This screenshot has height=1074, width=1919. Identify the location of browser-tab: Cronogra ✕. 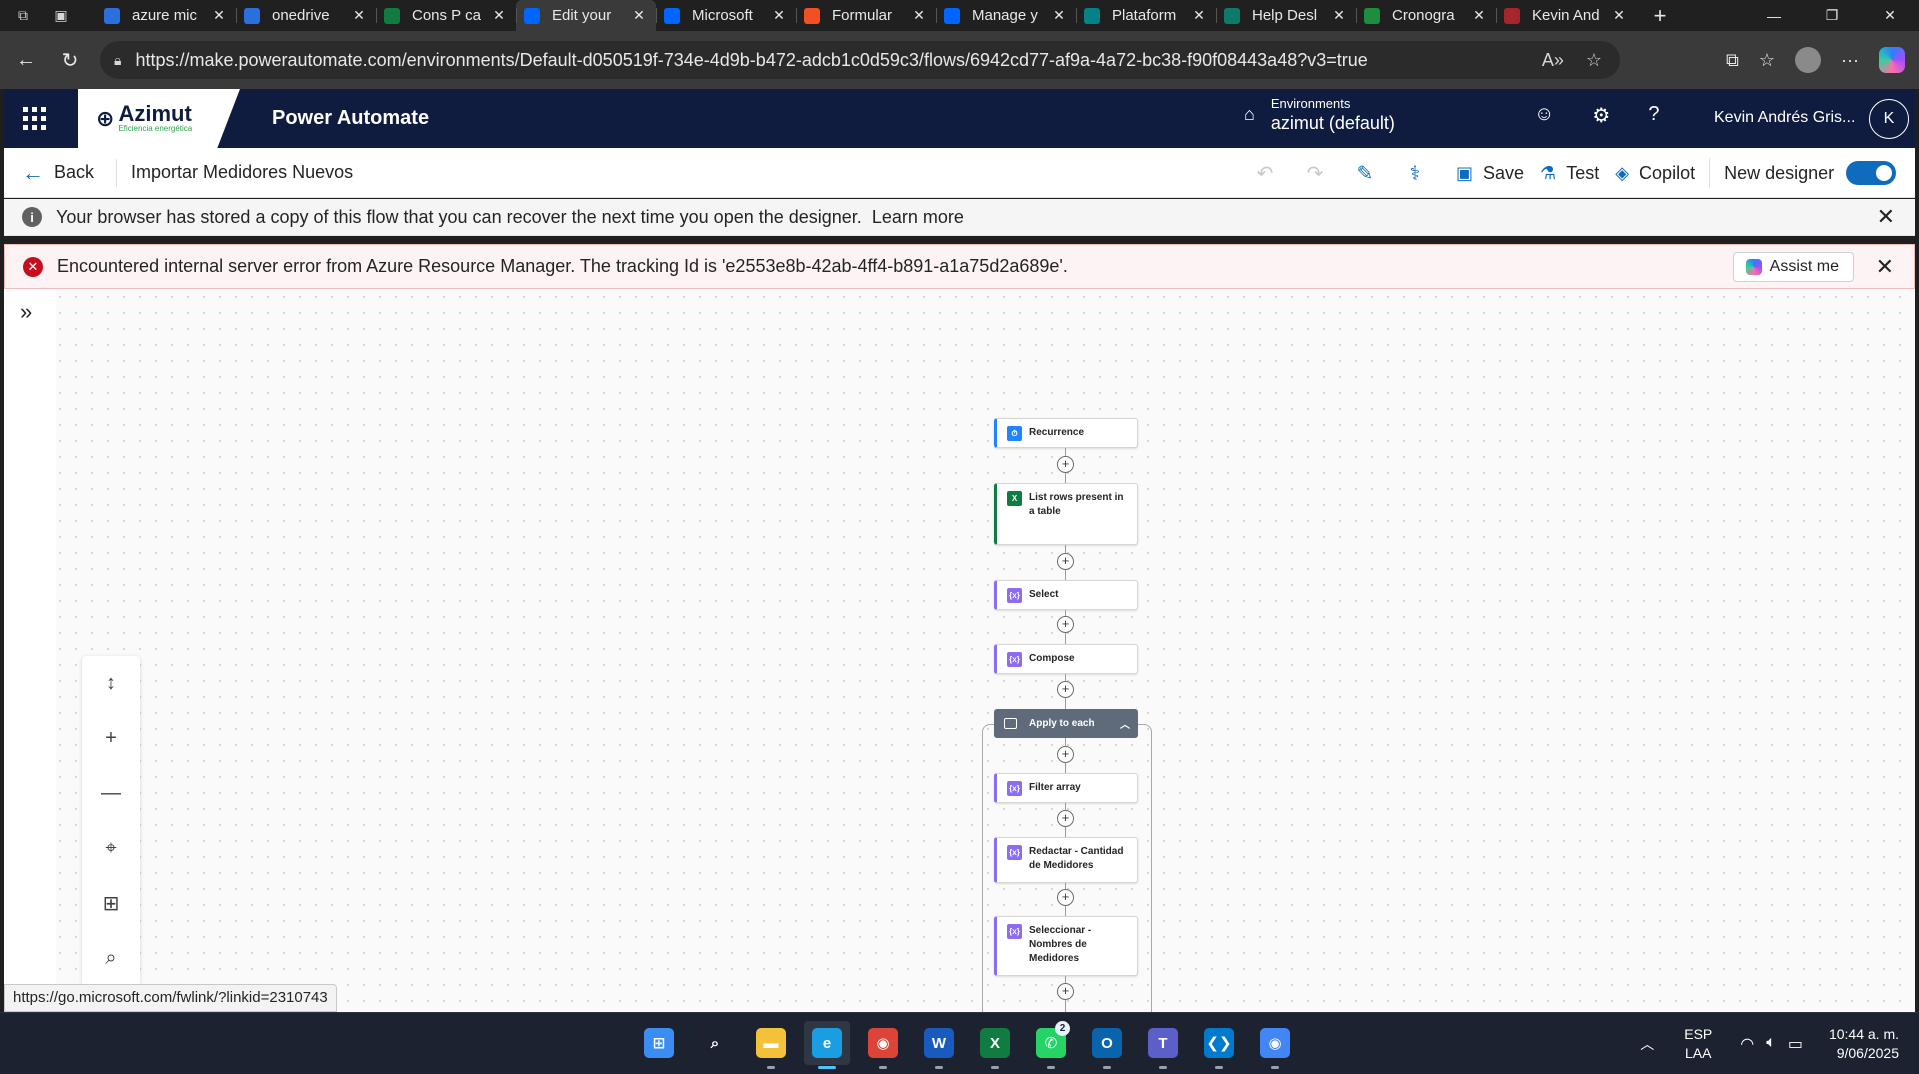
(1426, 15).